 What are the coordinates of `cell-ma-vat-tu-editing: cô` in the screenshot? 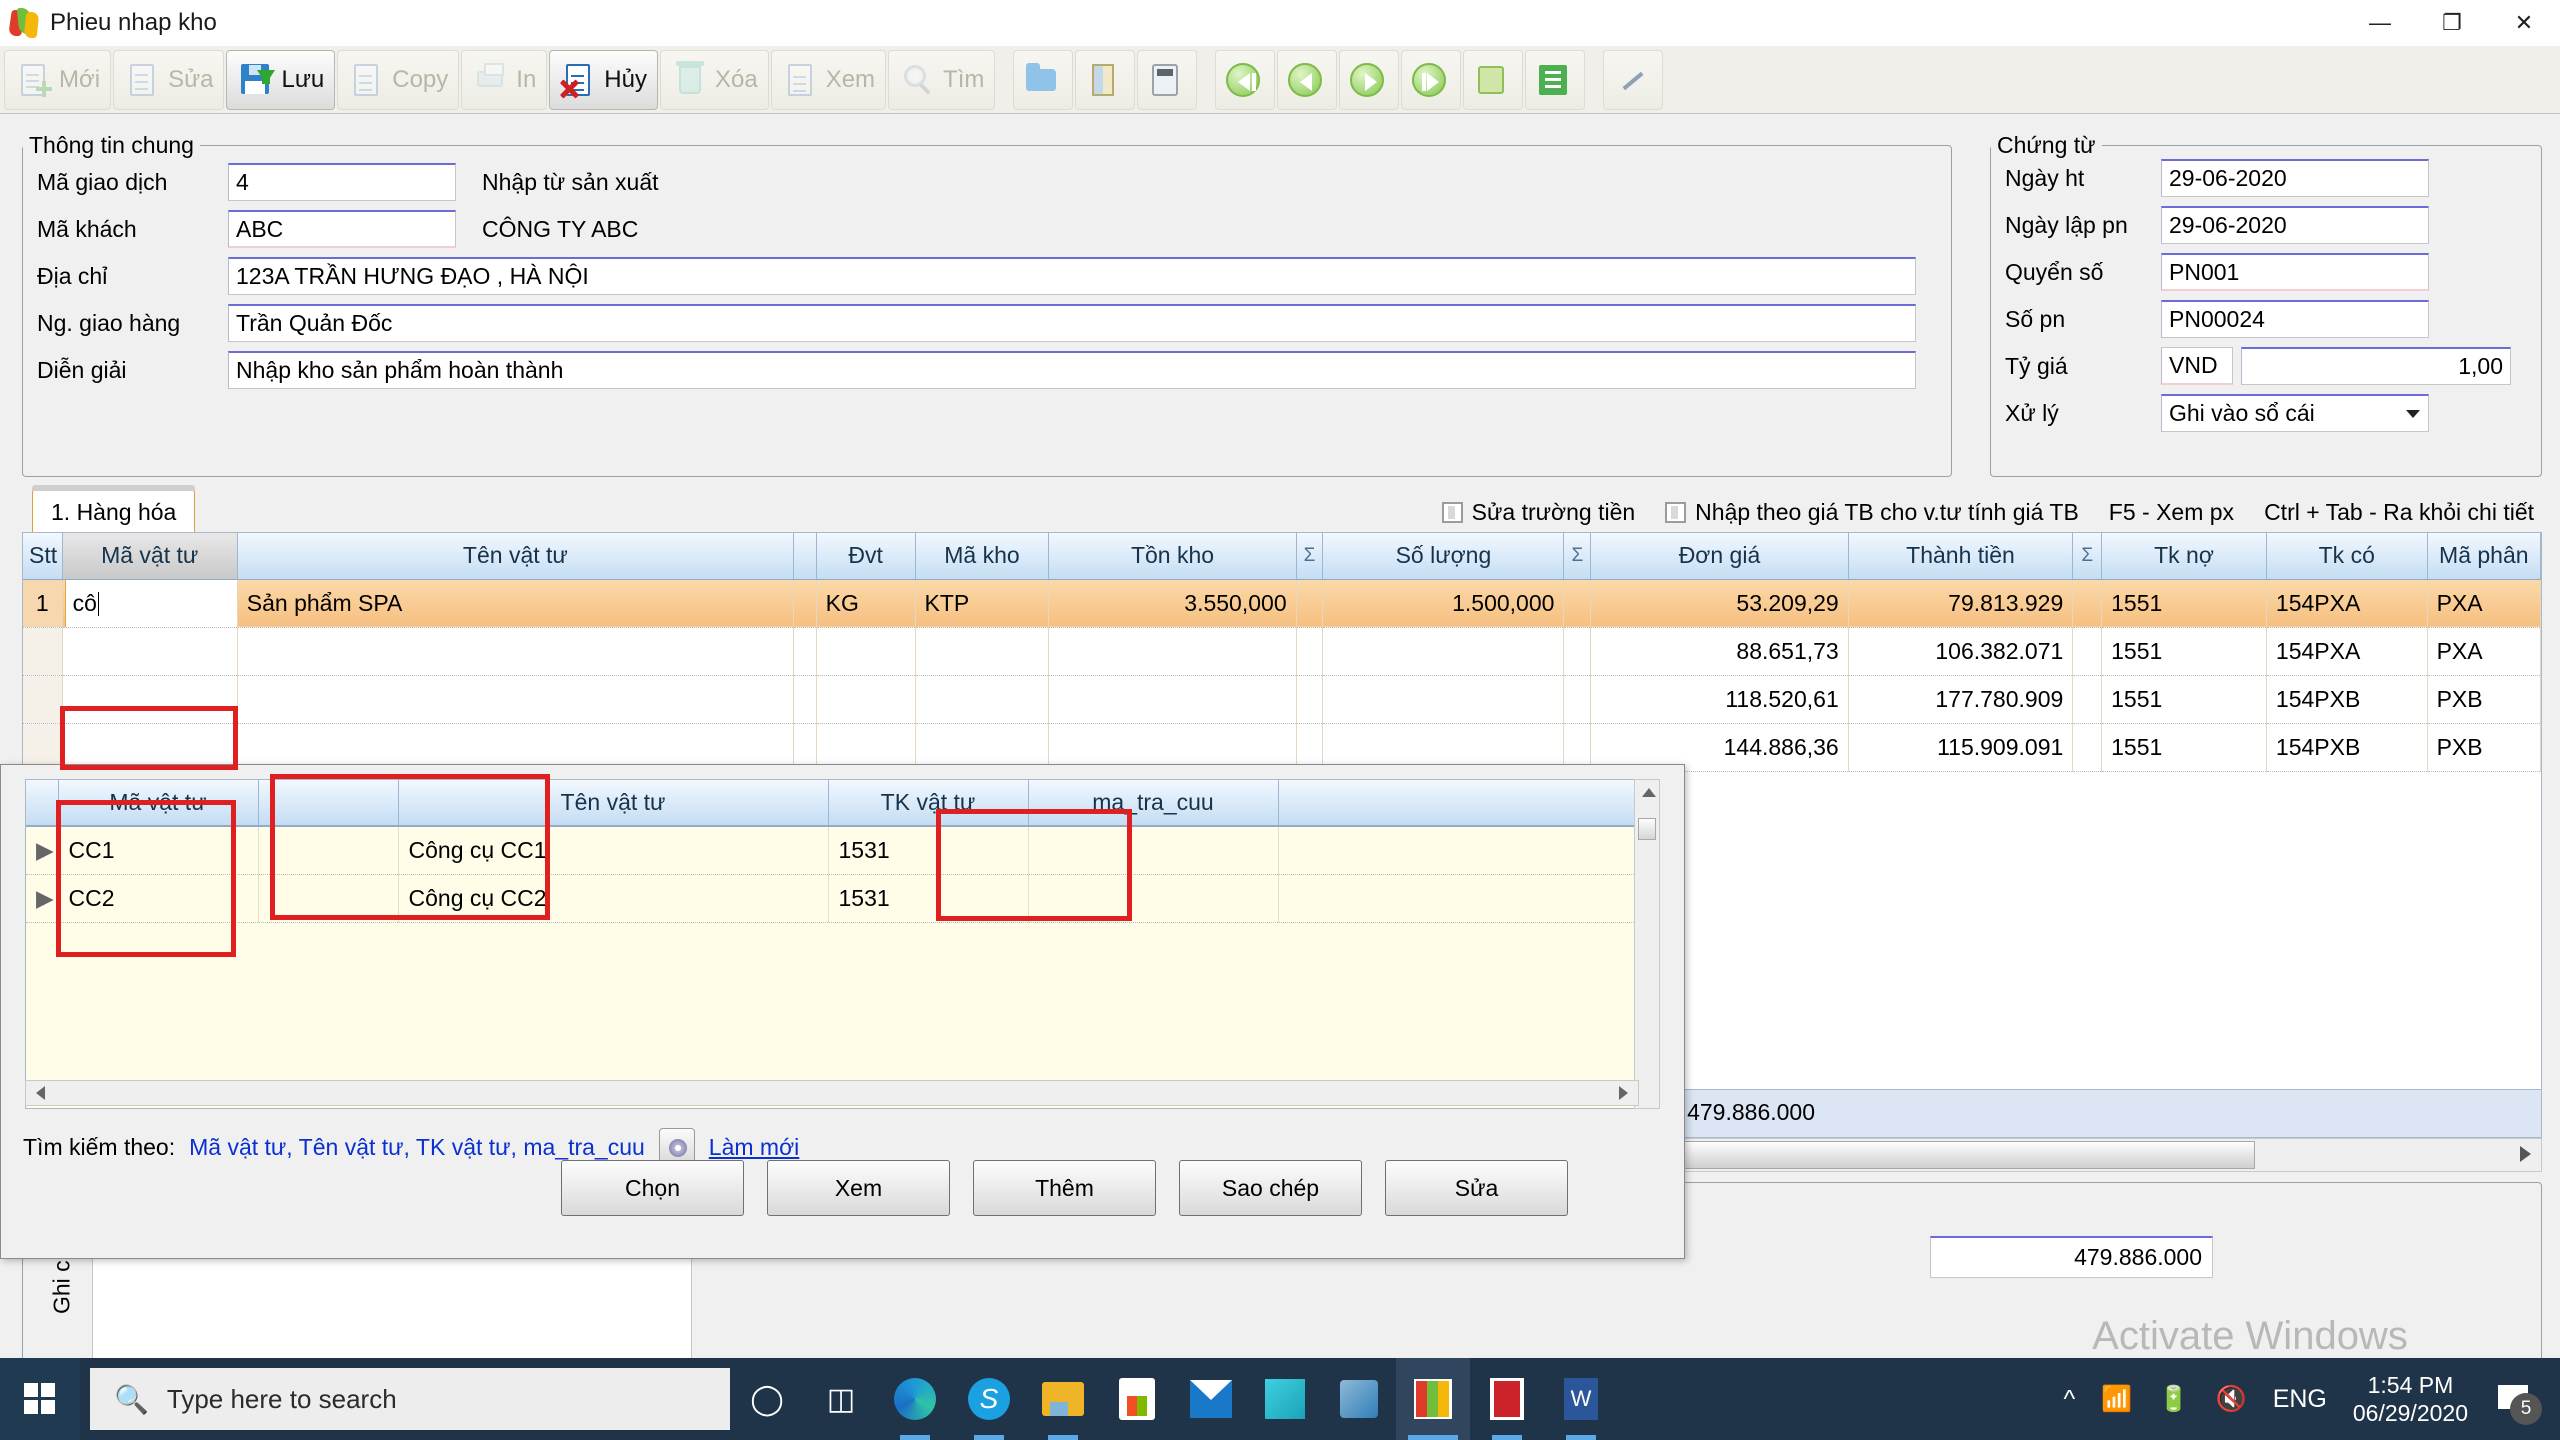 It's located at (150, 603).